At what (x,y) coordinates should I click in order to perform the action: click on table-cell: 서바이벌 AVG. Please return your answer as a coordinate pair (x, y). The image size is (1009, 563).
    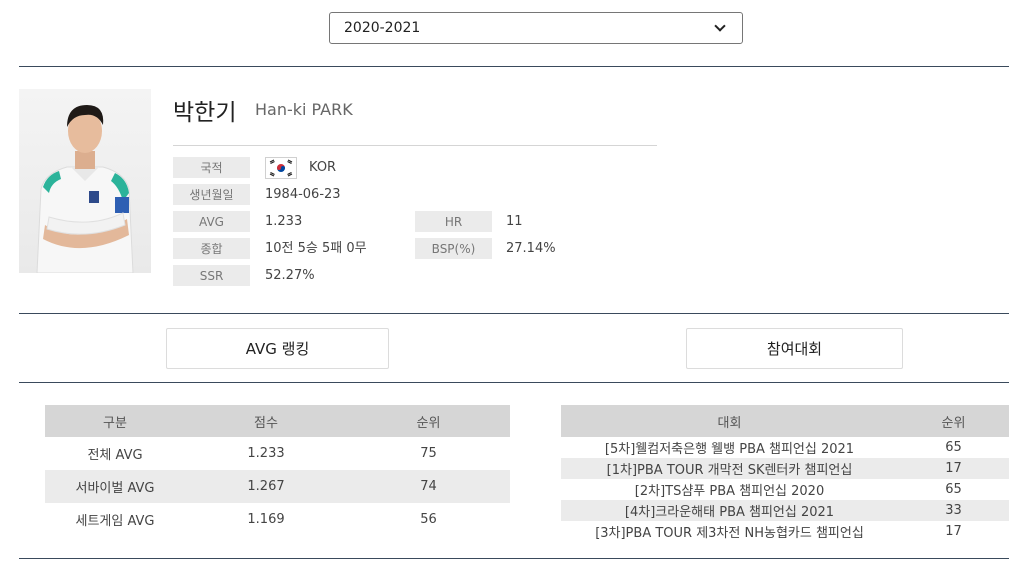
    Looking at the image, I should click on (115, 488).